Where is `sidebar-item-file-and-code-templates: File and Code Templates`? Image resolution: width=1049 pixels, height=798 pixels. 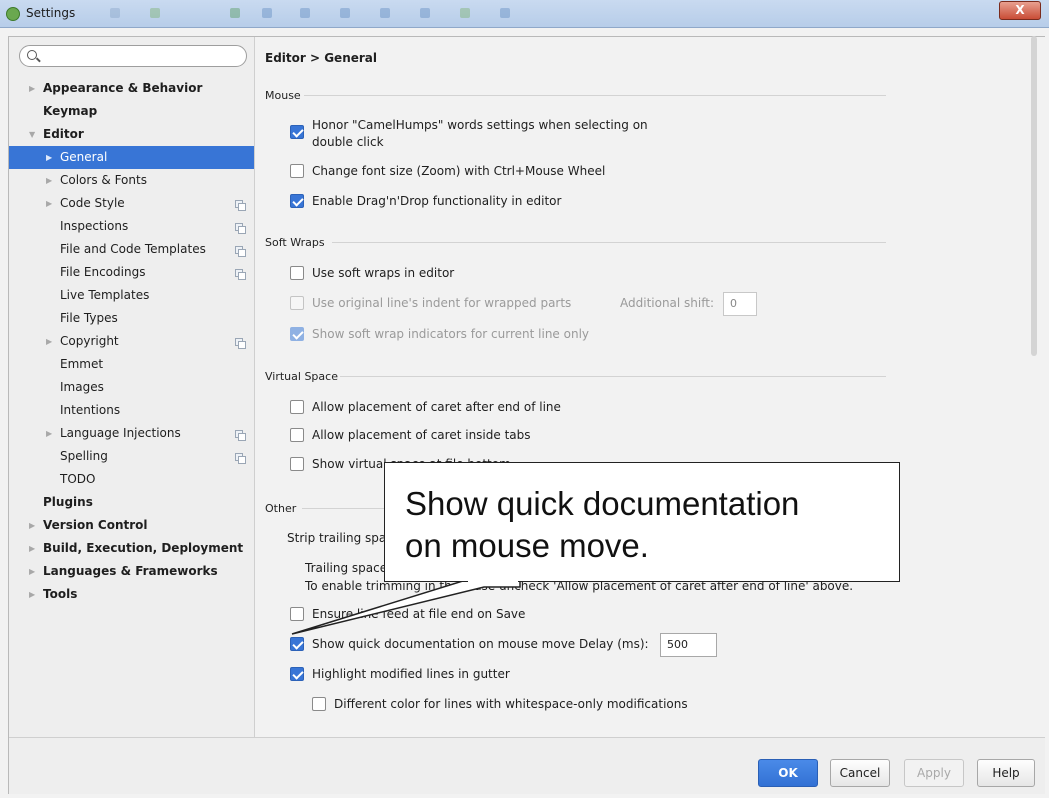
sidebar-item-file-and-code-templates: File and Code Templates is located at coordinates (131, 249).